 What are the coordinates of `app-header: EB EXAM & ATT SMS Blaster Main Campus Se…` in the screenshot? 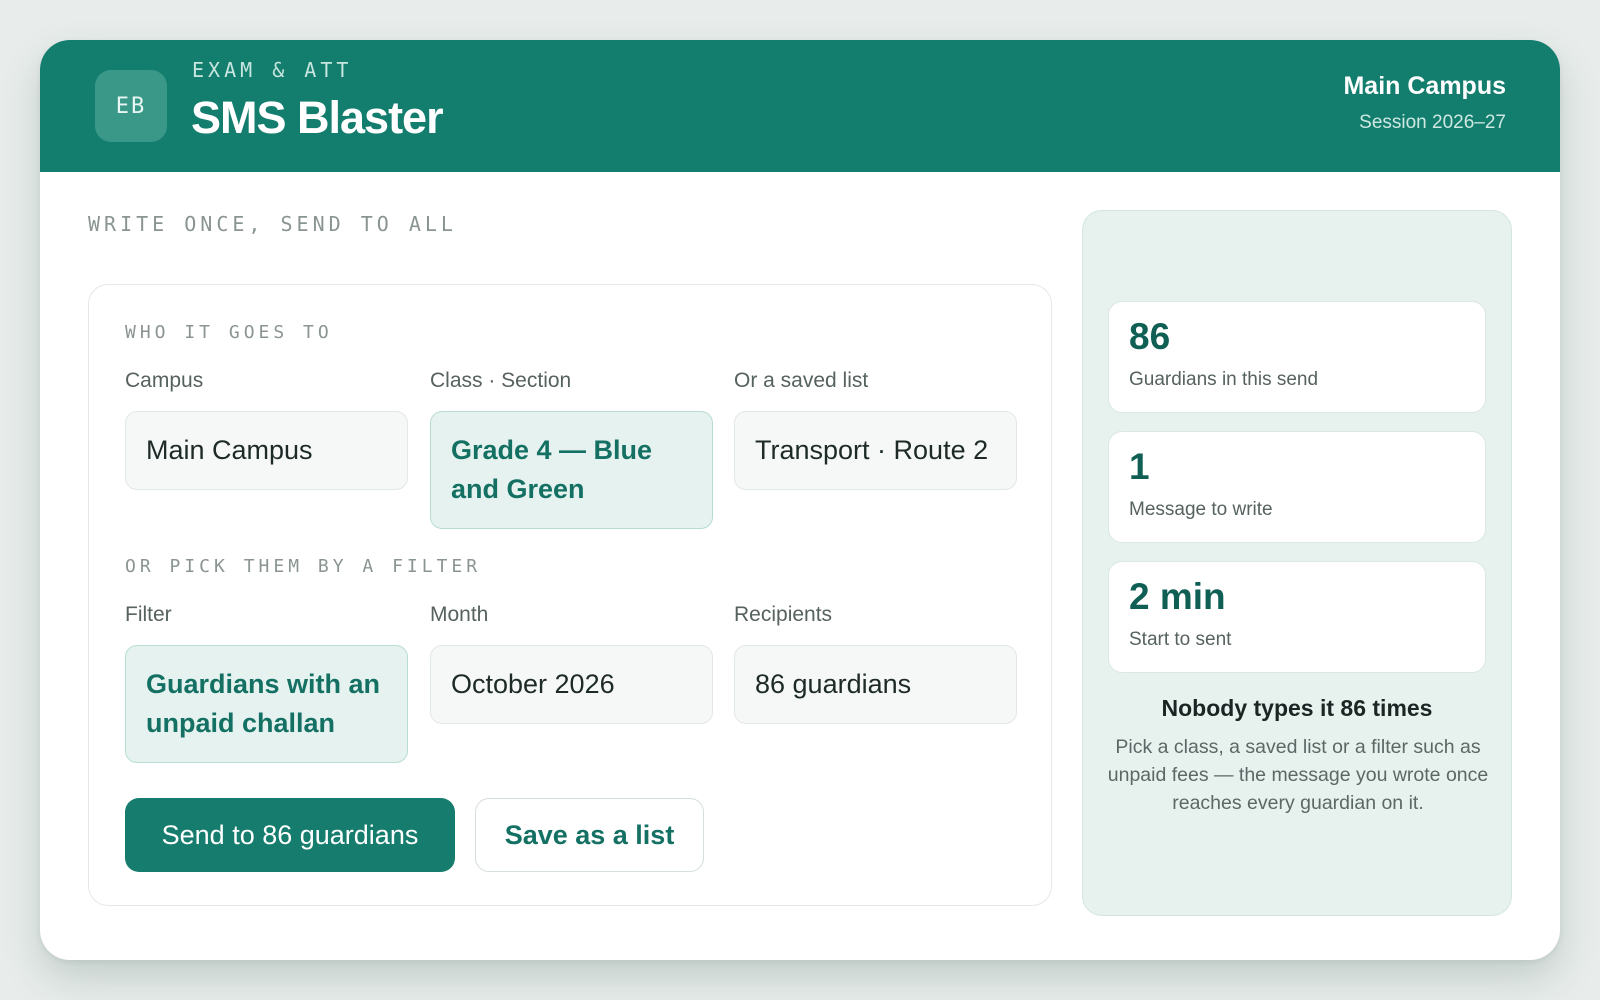 It's located at (800, 106).